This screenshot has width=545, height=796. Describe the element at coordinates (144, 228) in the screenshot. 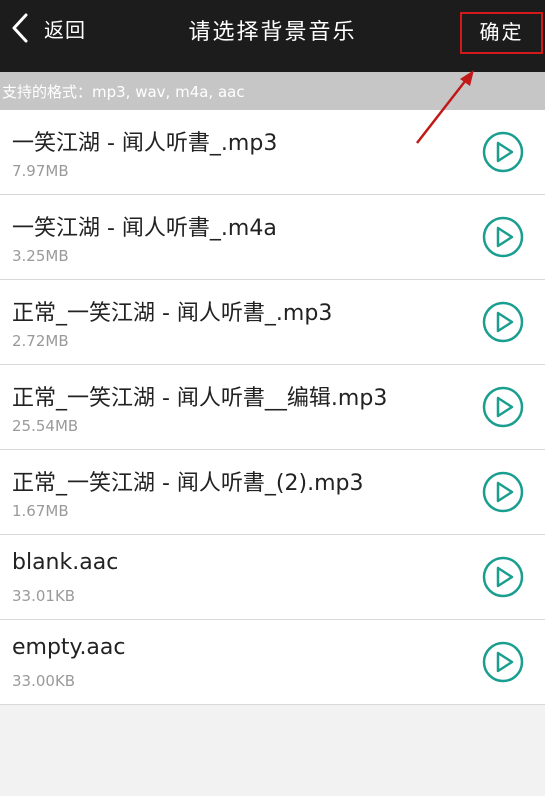

I see `file-name: 一笑江湖 - 闻人听書_.m4a` at that location.